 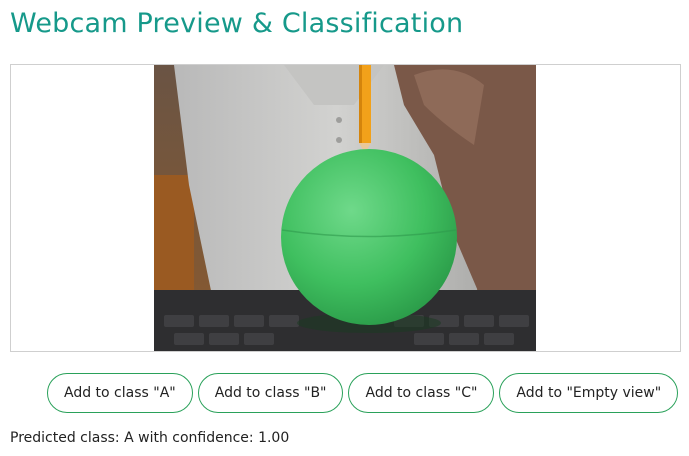 I want to click on add-to-class-b-button: Add to class "B", so click(x=270, y=393).